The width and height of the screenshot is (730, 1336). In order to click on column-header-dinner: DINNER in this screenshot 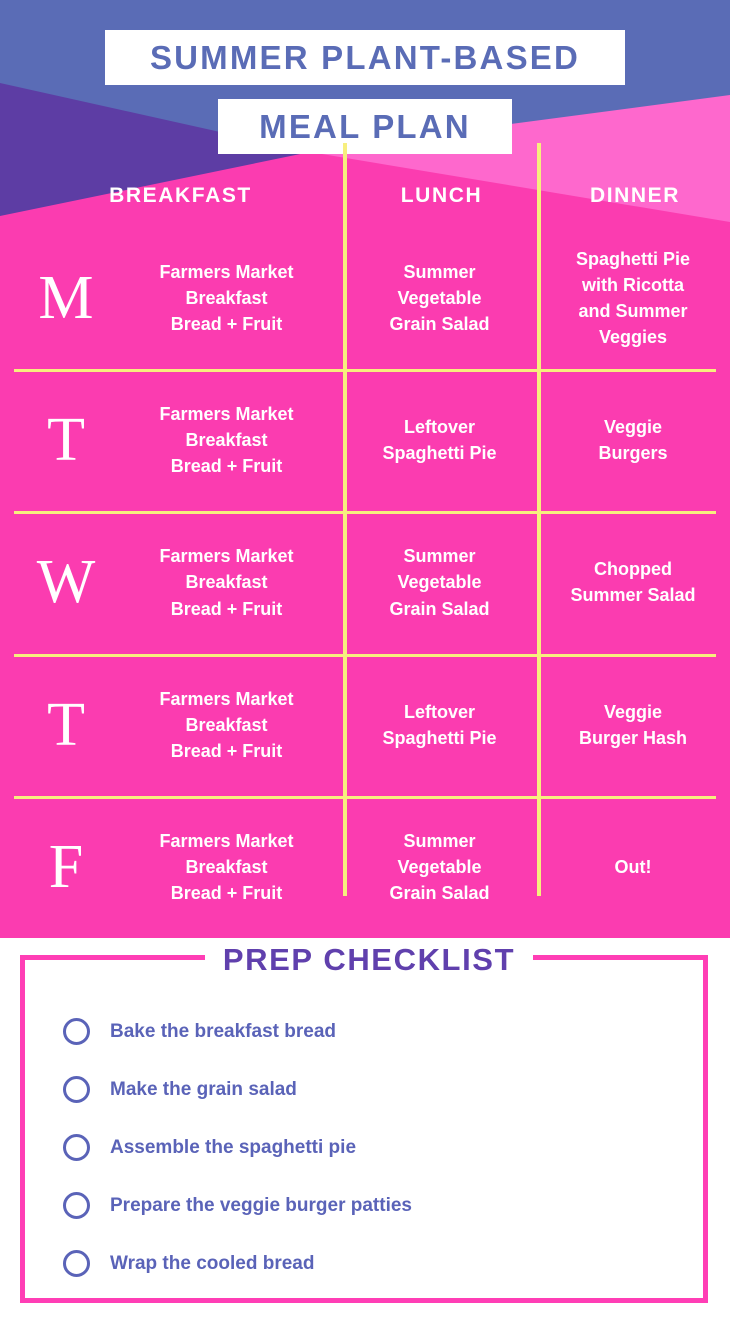, I will do `click(635, 195)`.